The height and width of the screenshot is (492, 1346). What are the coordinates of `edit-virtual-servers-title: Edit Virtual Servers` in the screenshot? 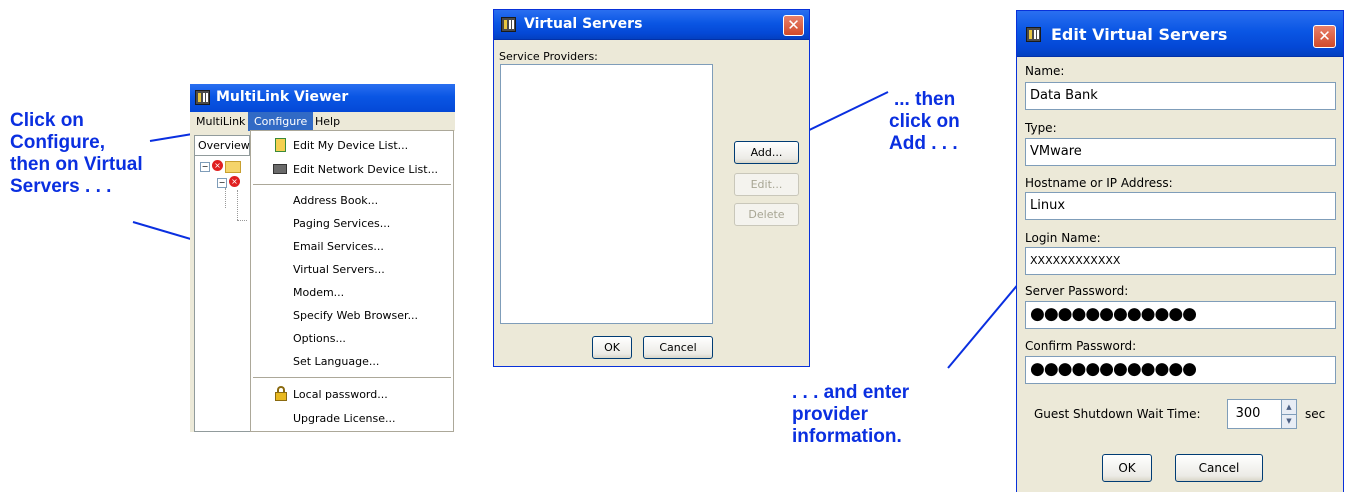 It's located at (1139, 34).